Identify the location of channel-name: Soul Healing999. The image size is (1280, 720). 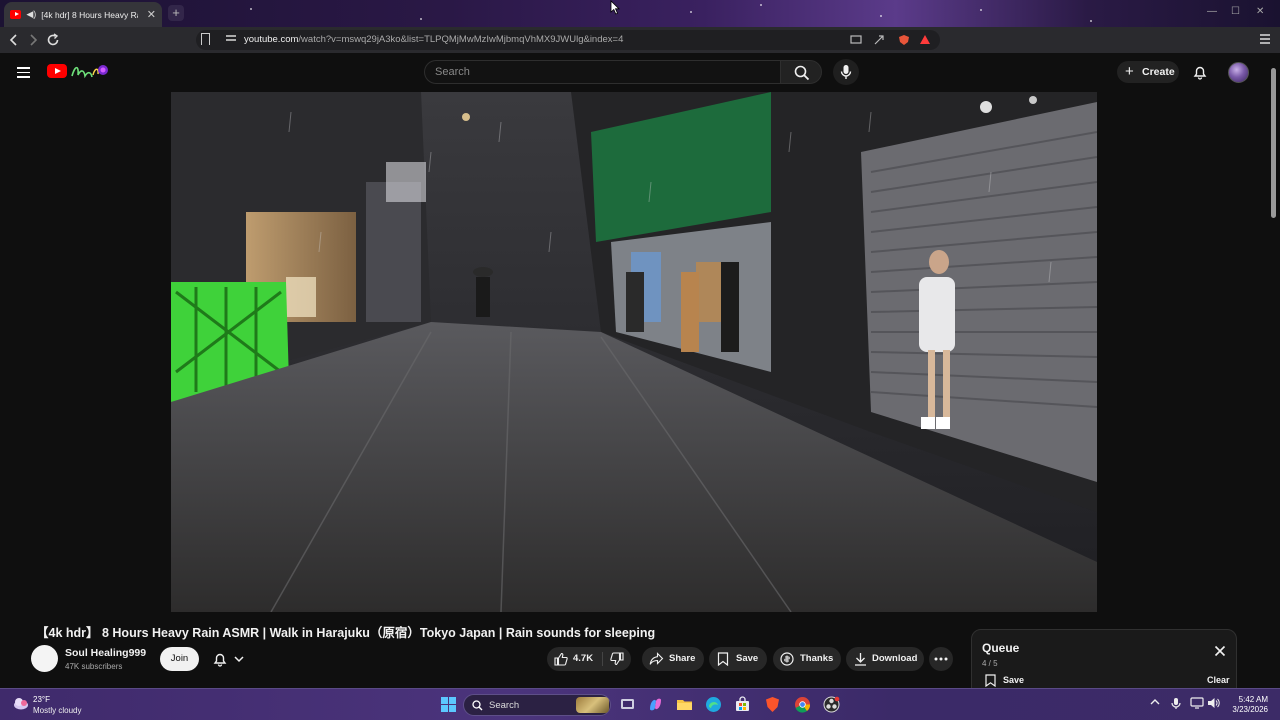
(105, 653).